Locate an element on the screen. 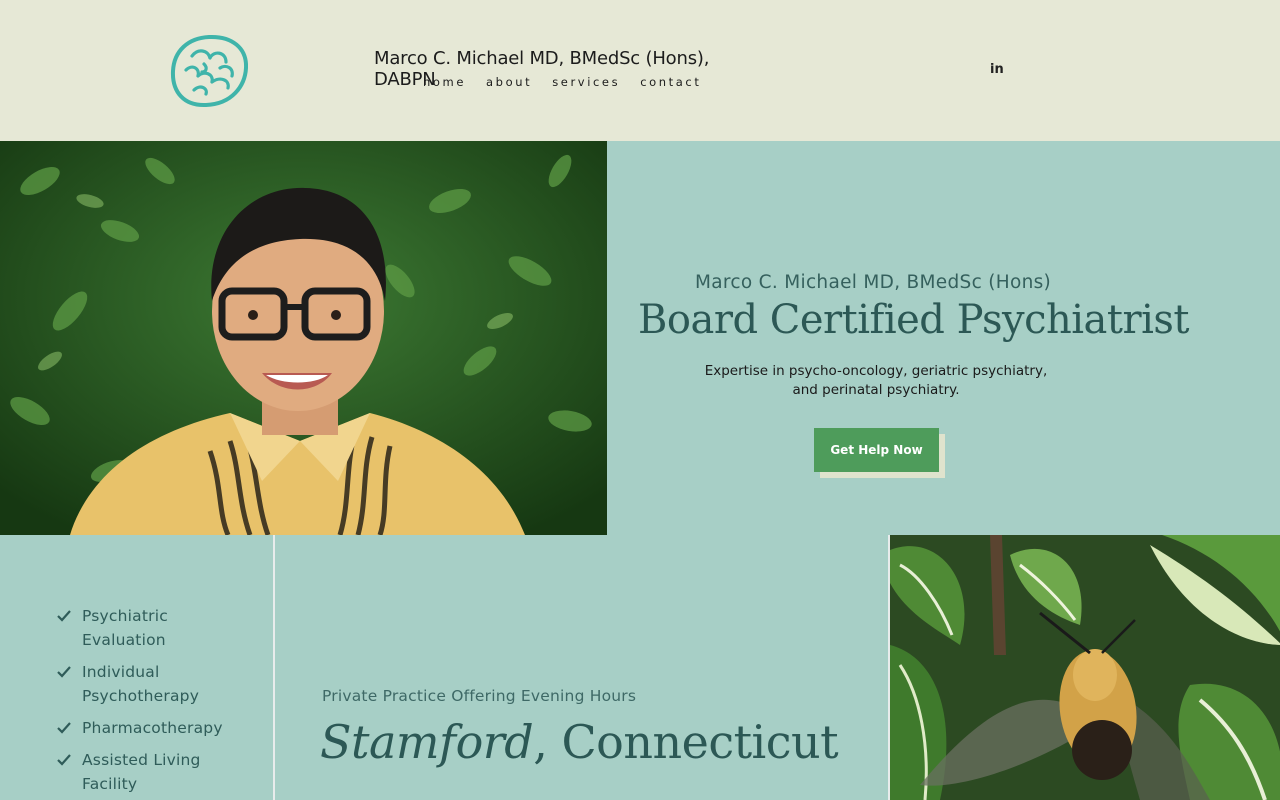 The width and height of the screenshot is (1280, 800). list-item: Individual Psychotherapy is located at coordinates (149, 684).